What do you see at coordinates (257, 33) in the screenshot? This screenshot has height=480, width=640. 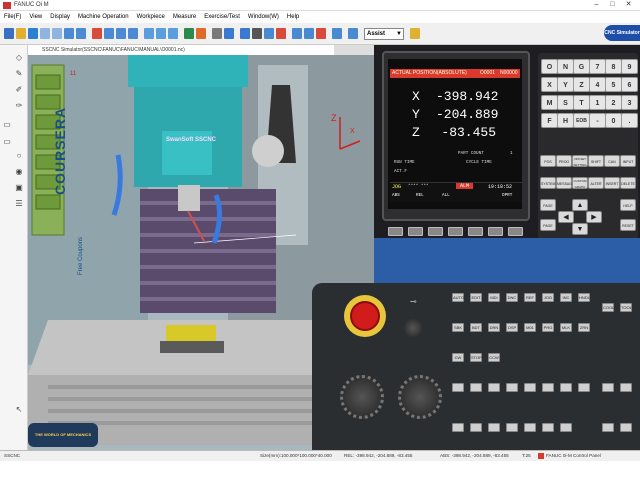 I see `fixture-icon` at bounding box center [257, 33].